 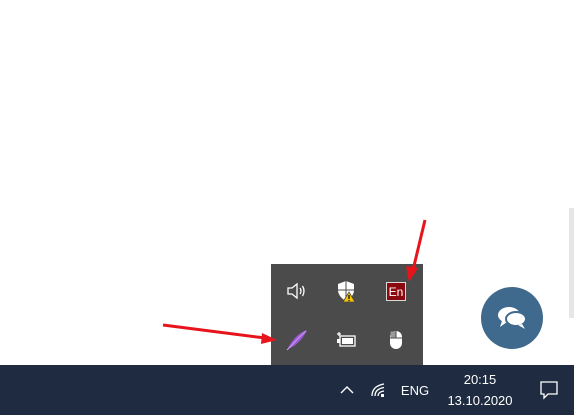 What do you see at coordinates (480, 379) in the screenshot?
I see `clock-time: 20:15` at bounding box center [480, 379].